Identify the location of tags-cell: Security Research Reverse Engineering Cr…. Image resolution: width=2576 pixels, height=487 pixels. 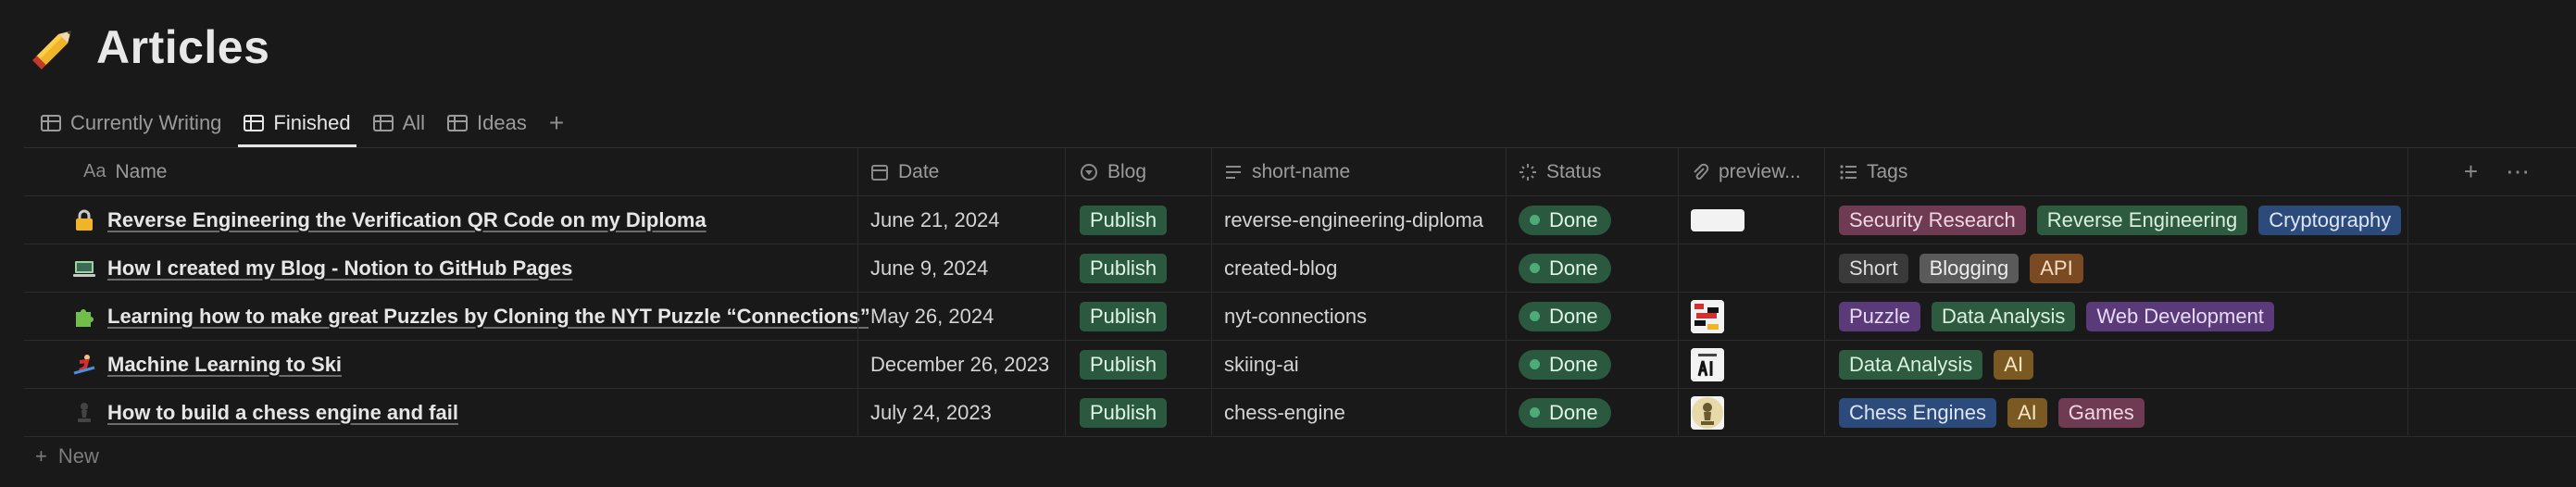
(2140, 220).